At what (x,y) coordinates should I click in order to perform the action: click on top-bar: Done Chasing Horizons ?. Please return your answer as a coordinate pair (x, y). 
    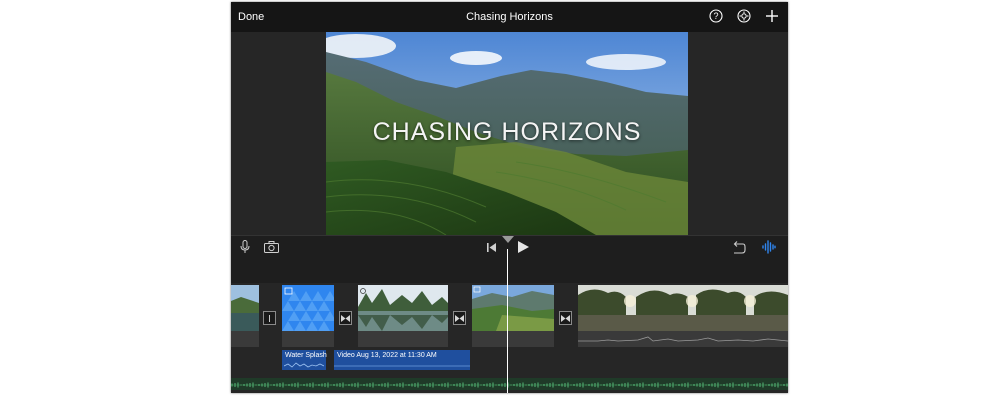
    Looking at the image, I should click on (509, 17).